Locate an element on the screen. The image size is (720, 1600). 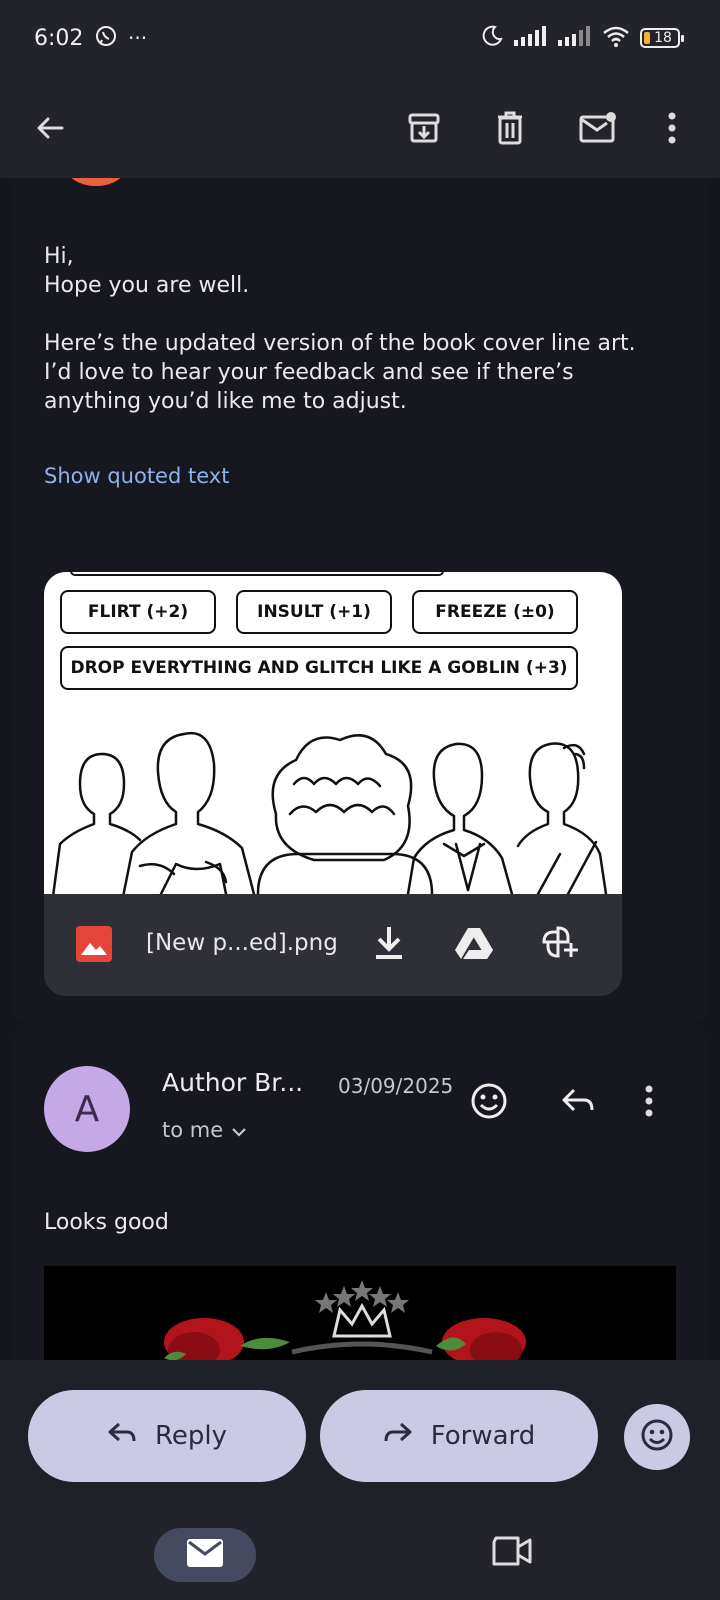
video-camera-icon is located at coordinates (512, 1554).